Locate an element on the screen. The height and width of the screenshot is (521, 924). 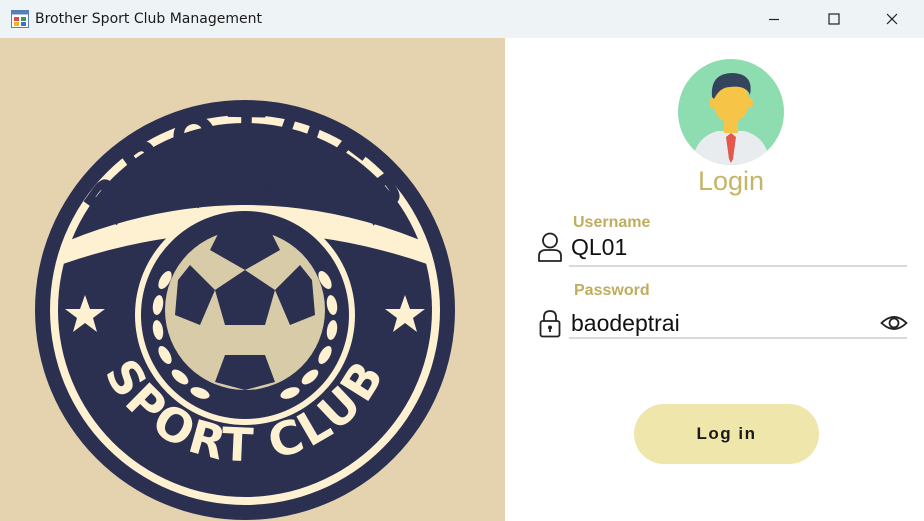
password-underline is located at coordinates (738, 338).